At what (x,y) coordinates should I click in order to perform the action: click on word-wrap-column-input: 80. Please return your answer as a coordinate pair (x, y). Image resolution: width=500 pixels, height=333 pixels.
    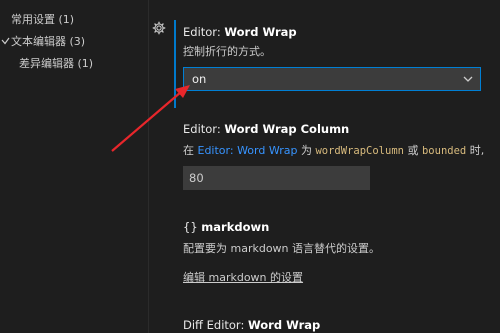
    Looking at the image, I should click on (276, 178).